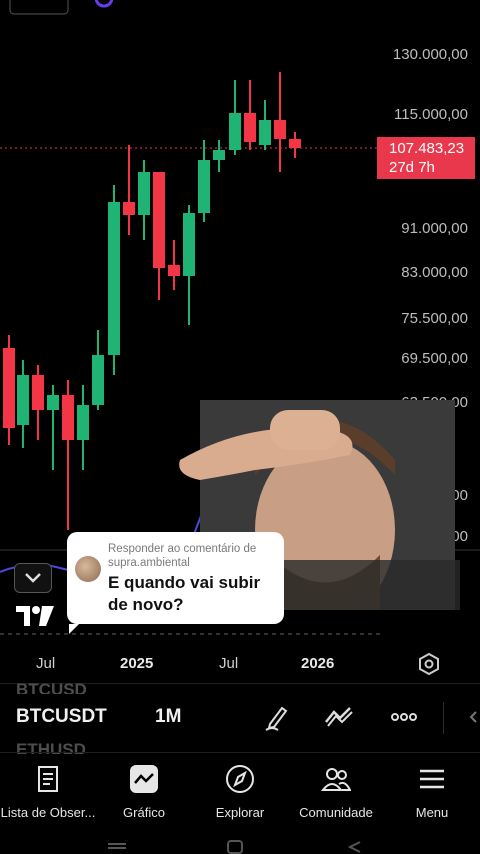 The height and width of the screenshot is (854, 480). Describe the element at coordinates (434, 318) in the screenshot. I see `price-level-75500: 75.500,00` at that location.